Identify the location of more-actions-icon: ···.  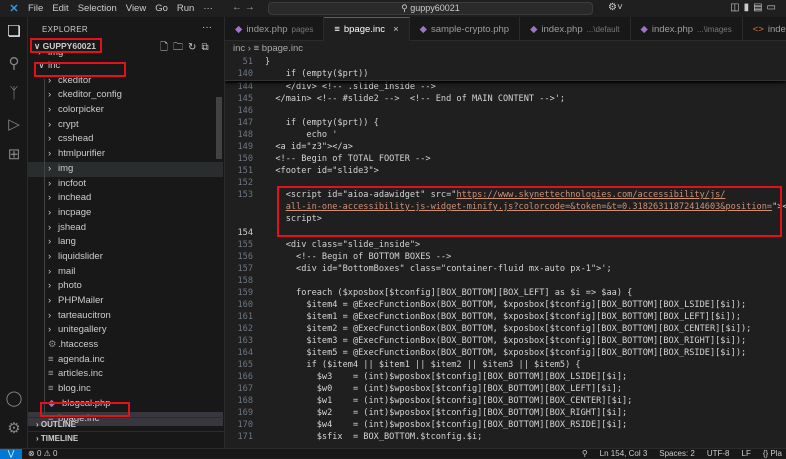
(207, 27).